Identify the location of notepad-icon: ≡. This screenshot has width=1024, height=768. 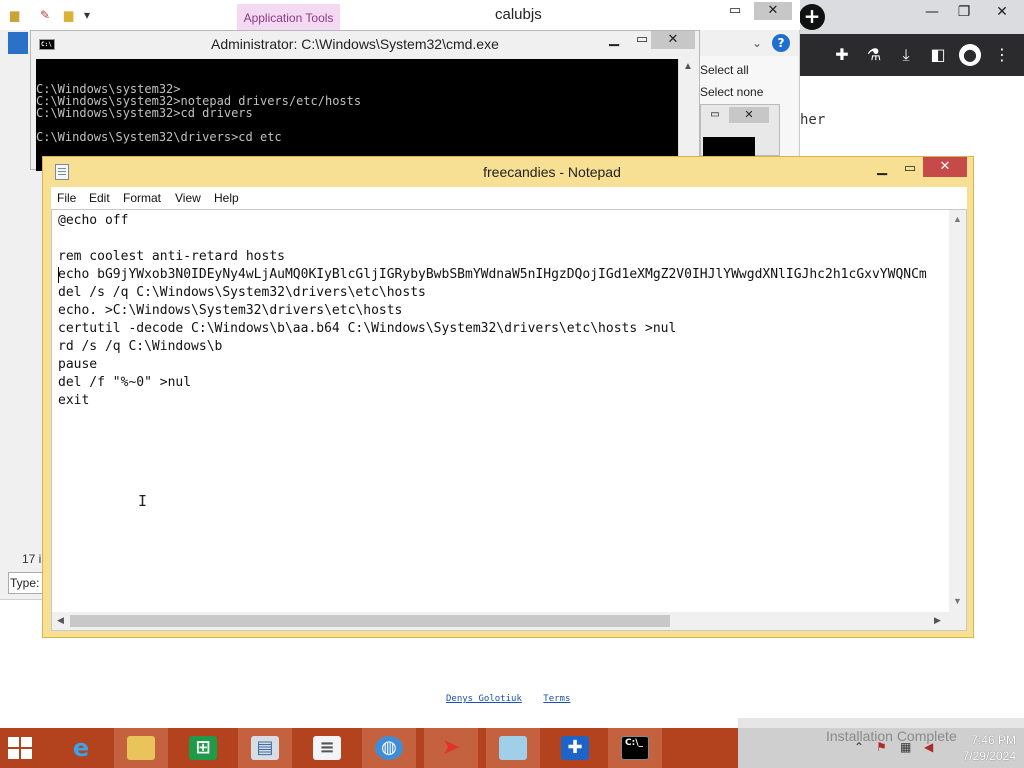
(327, 748).